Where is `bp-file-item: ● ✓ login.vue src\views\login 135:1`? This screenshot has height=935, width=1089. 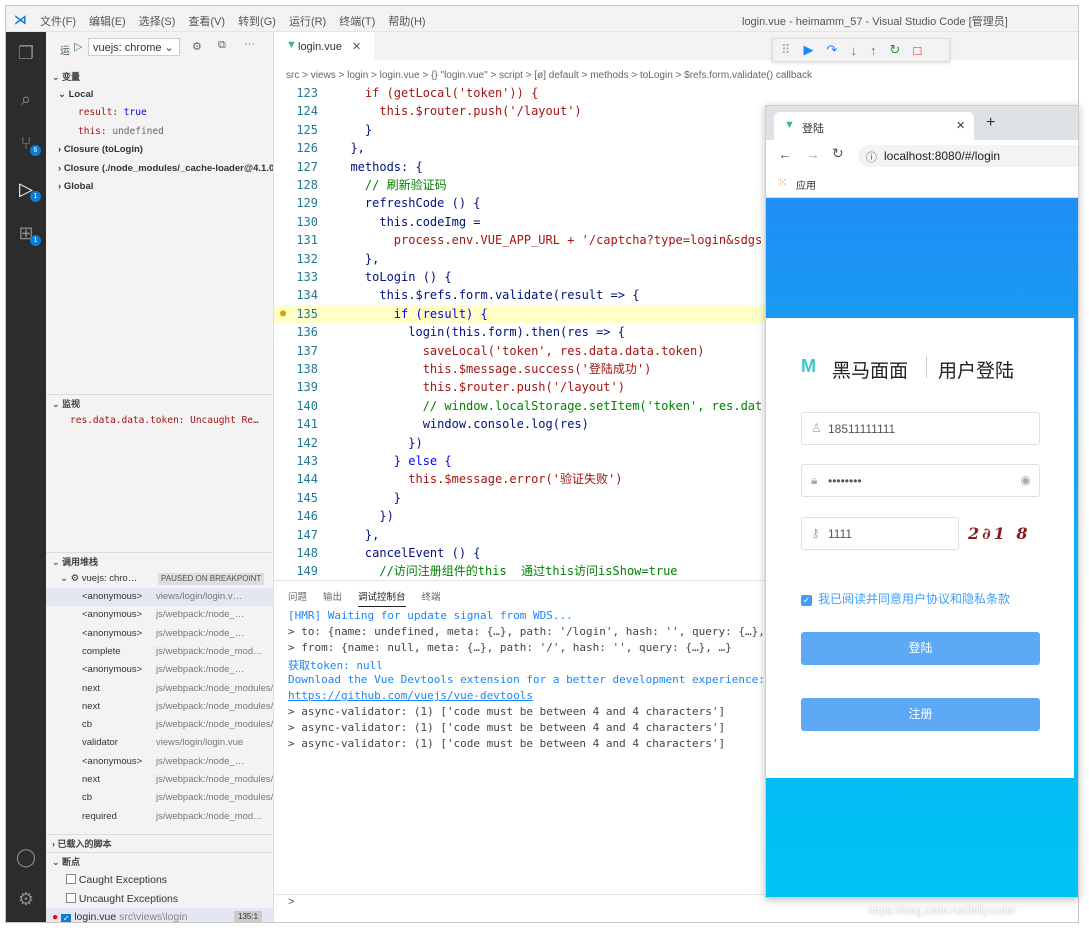 bp-file-item: ● ✓ login.vue src\views\login 135:1 is located at coordinates (159, 915).